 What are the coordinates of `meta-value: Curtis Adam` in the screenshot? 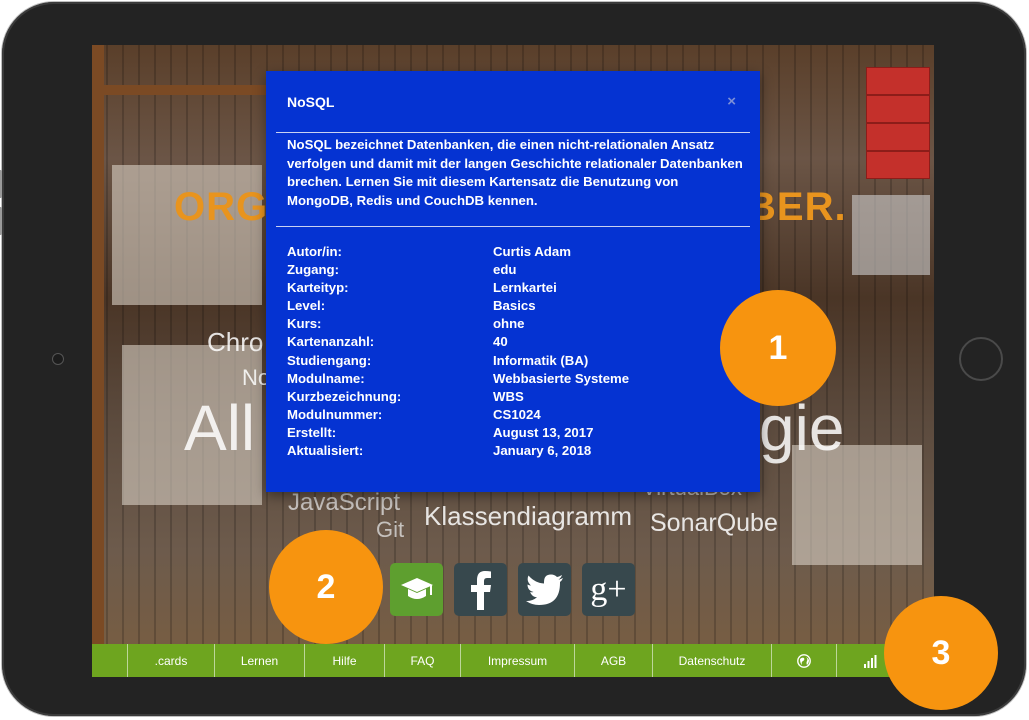 It's located at (532, 251).